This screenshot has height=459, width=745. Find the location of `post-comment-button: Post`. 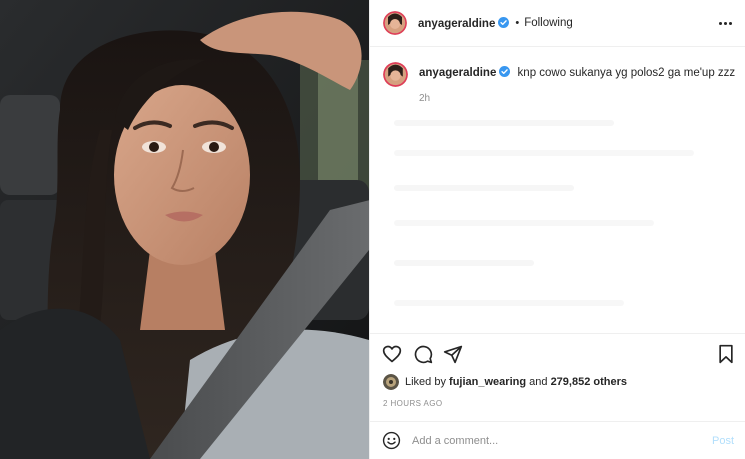

post-comment-button: Post is located at coordinates (723, 441).